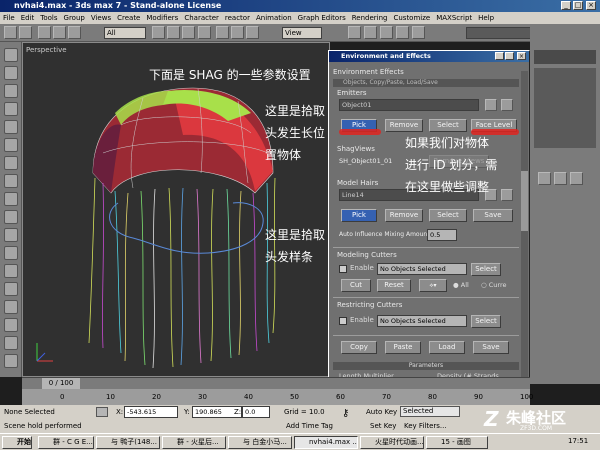 The image size is (600, 450). I want to click on angle-snap-icon, so click(386, 32).